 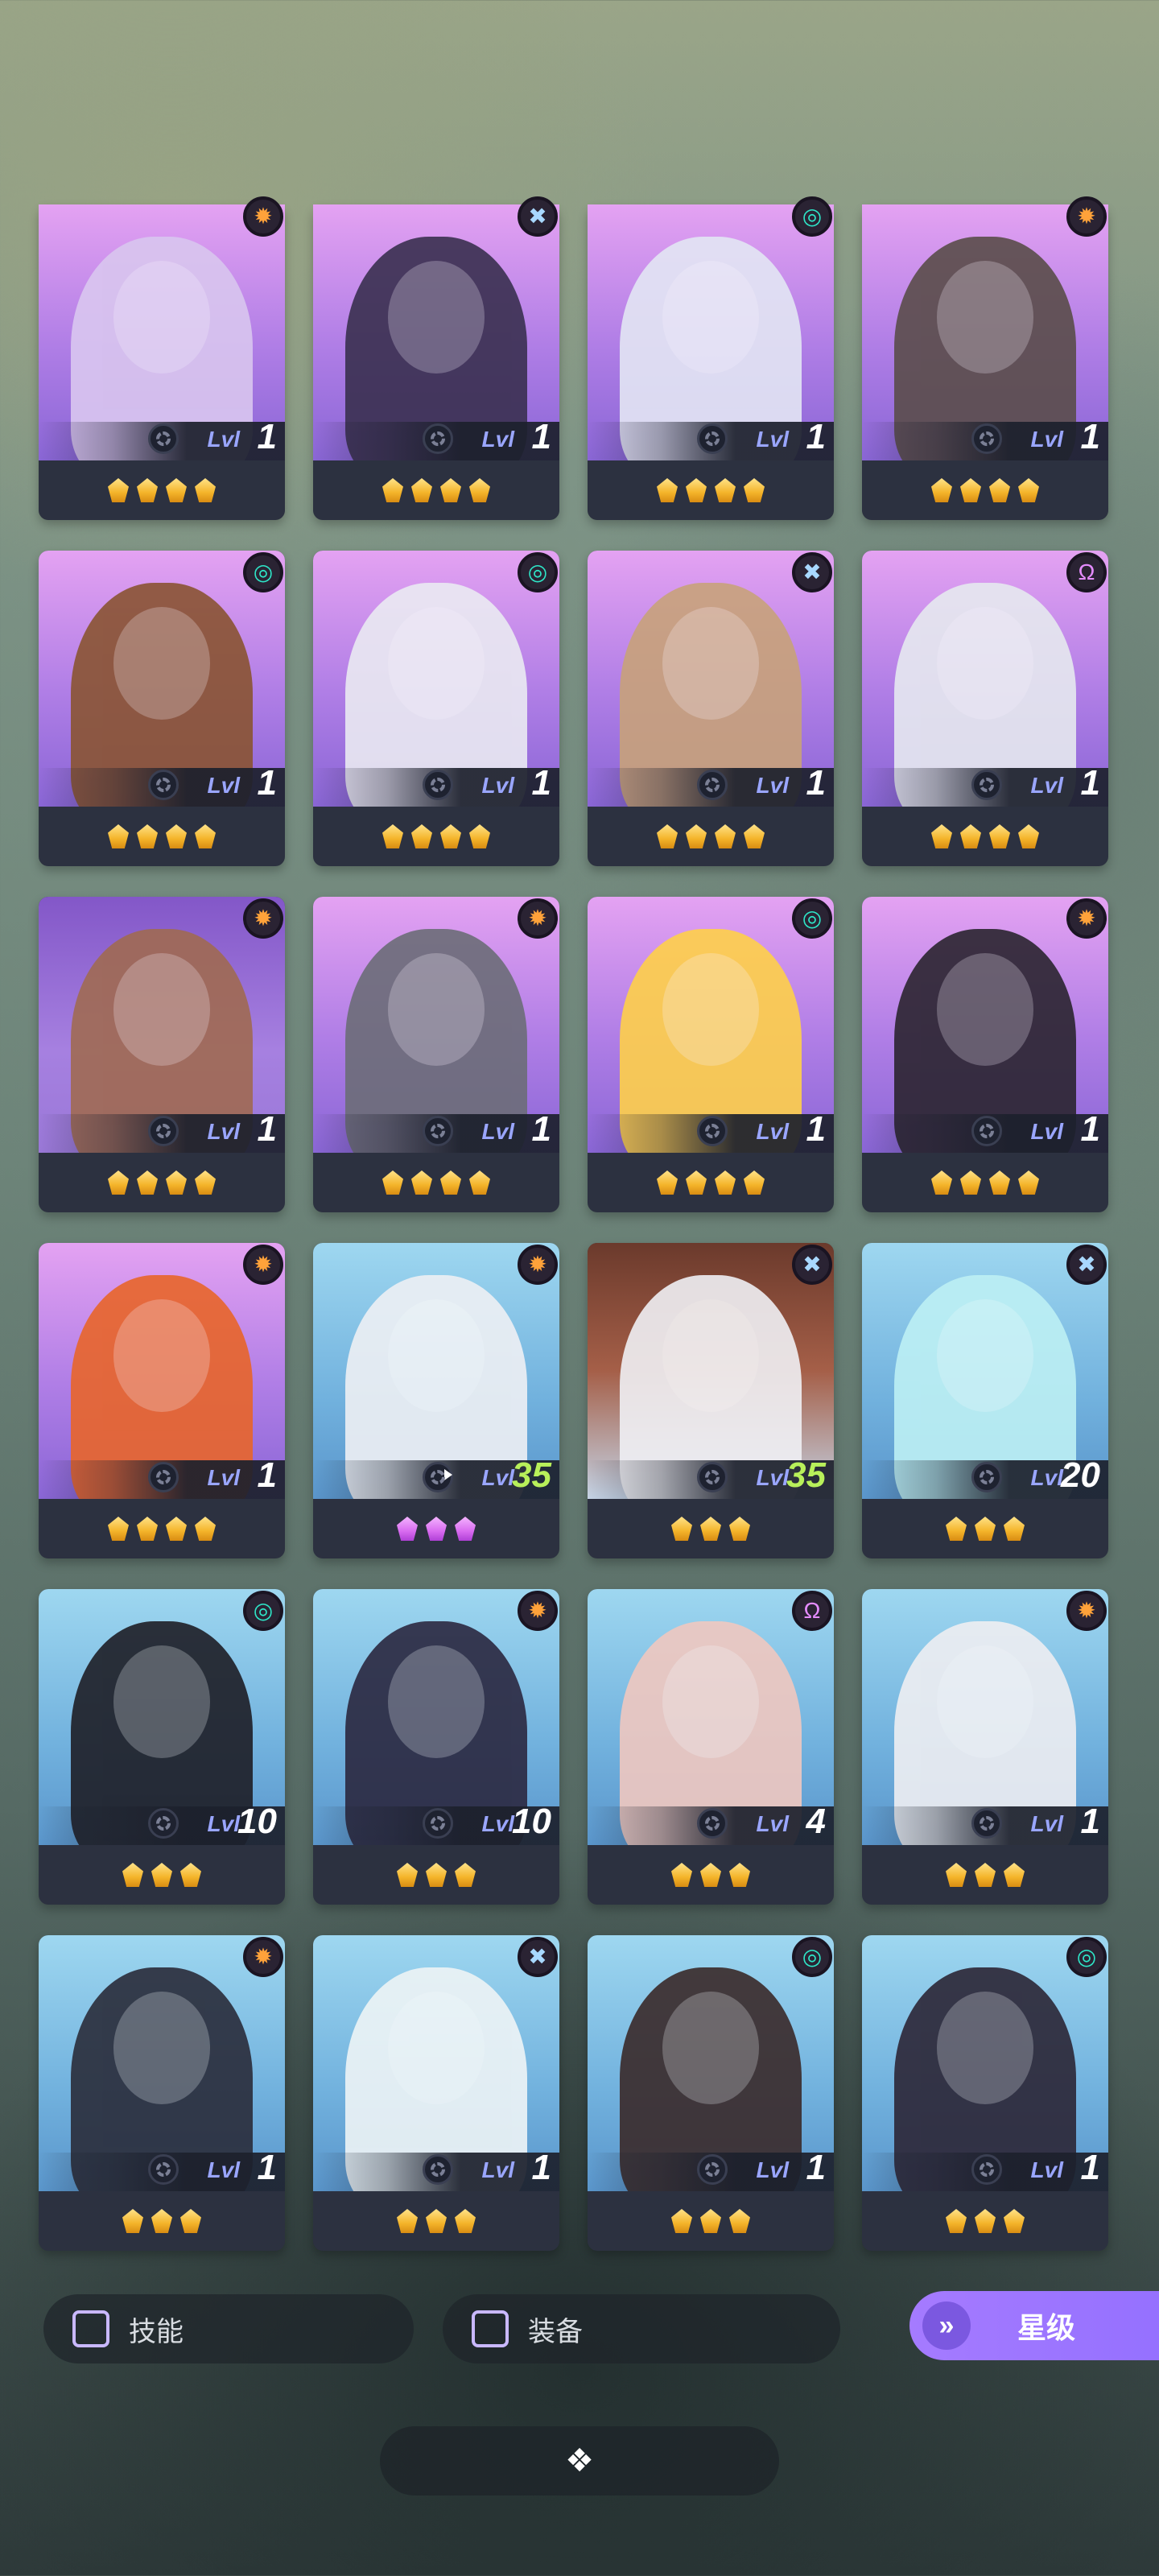 I want to click on hero-card: Lvl 10 ✹, so click(x=436, y=1747).